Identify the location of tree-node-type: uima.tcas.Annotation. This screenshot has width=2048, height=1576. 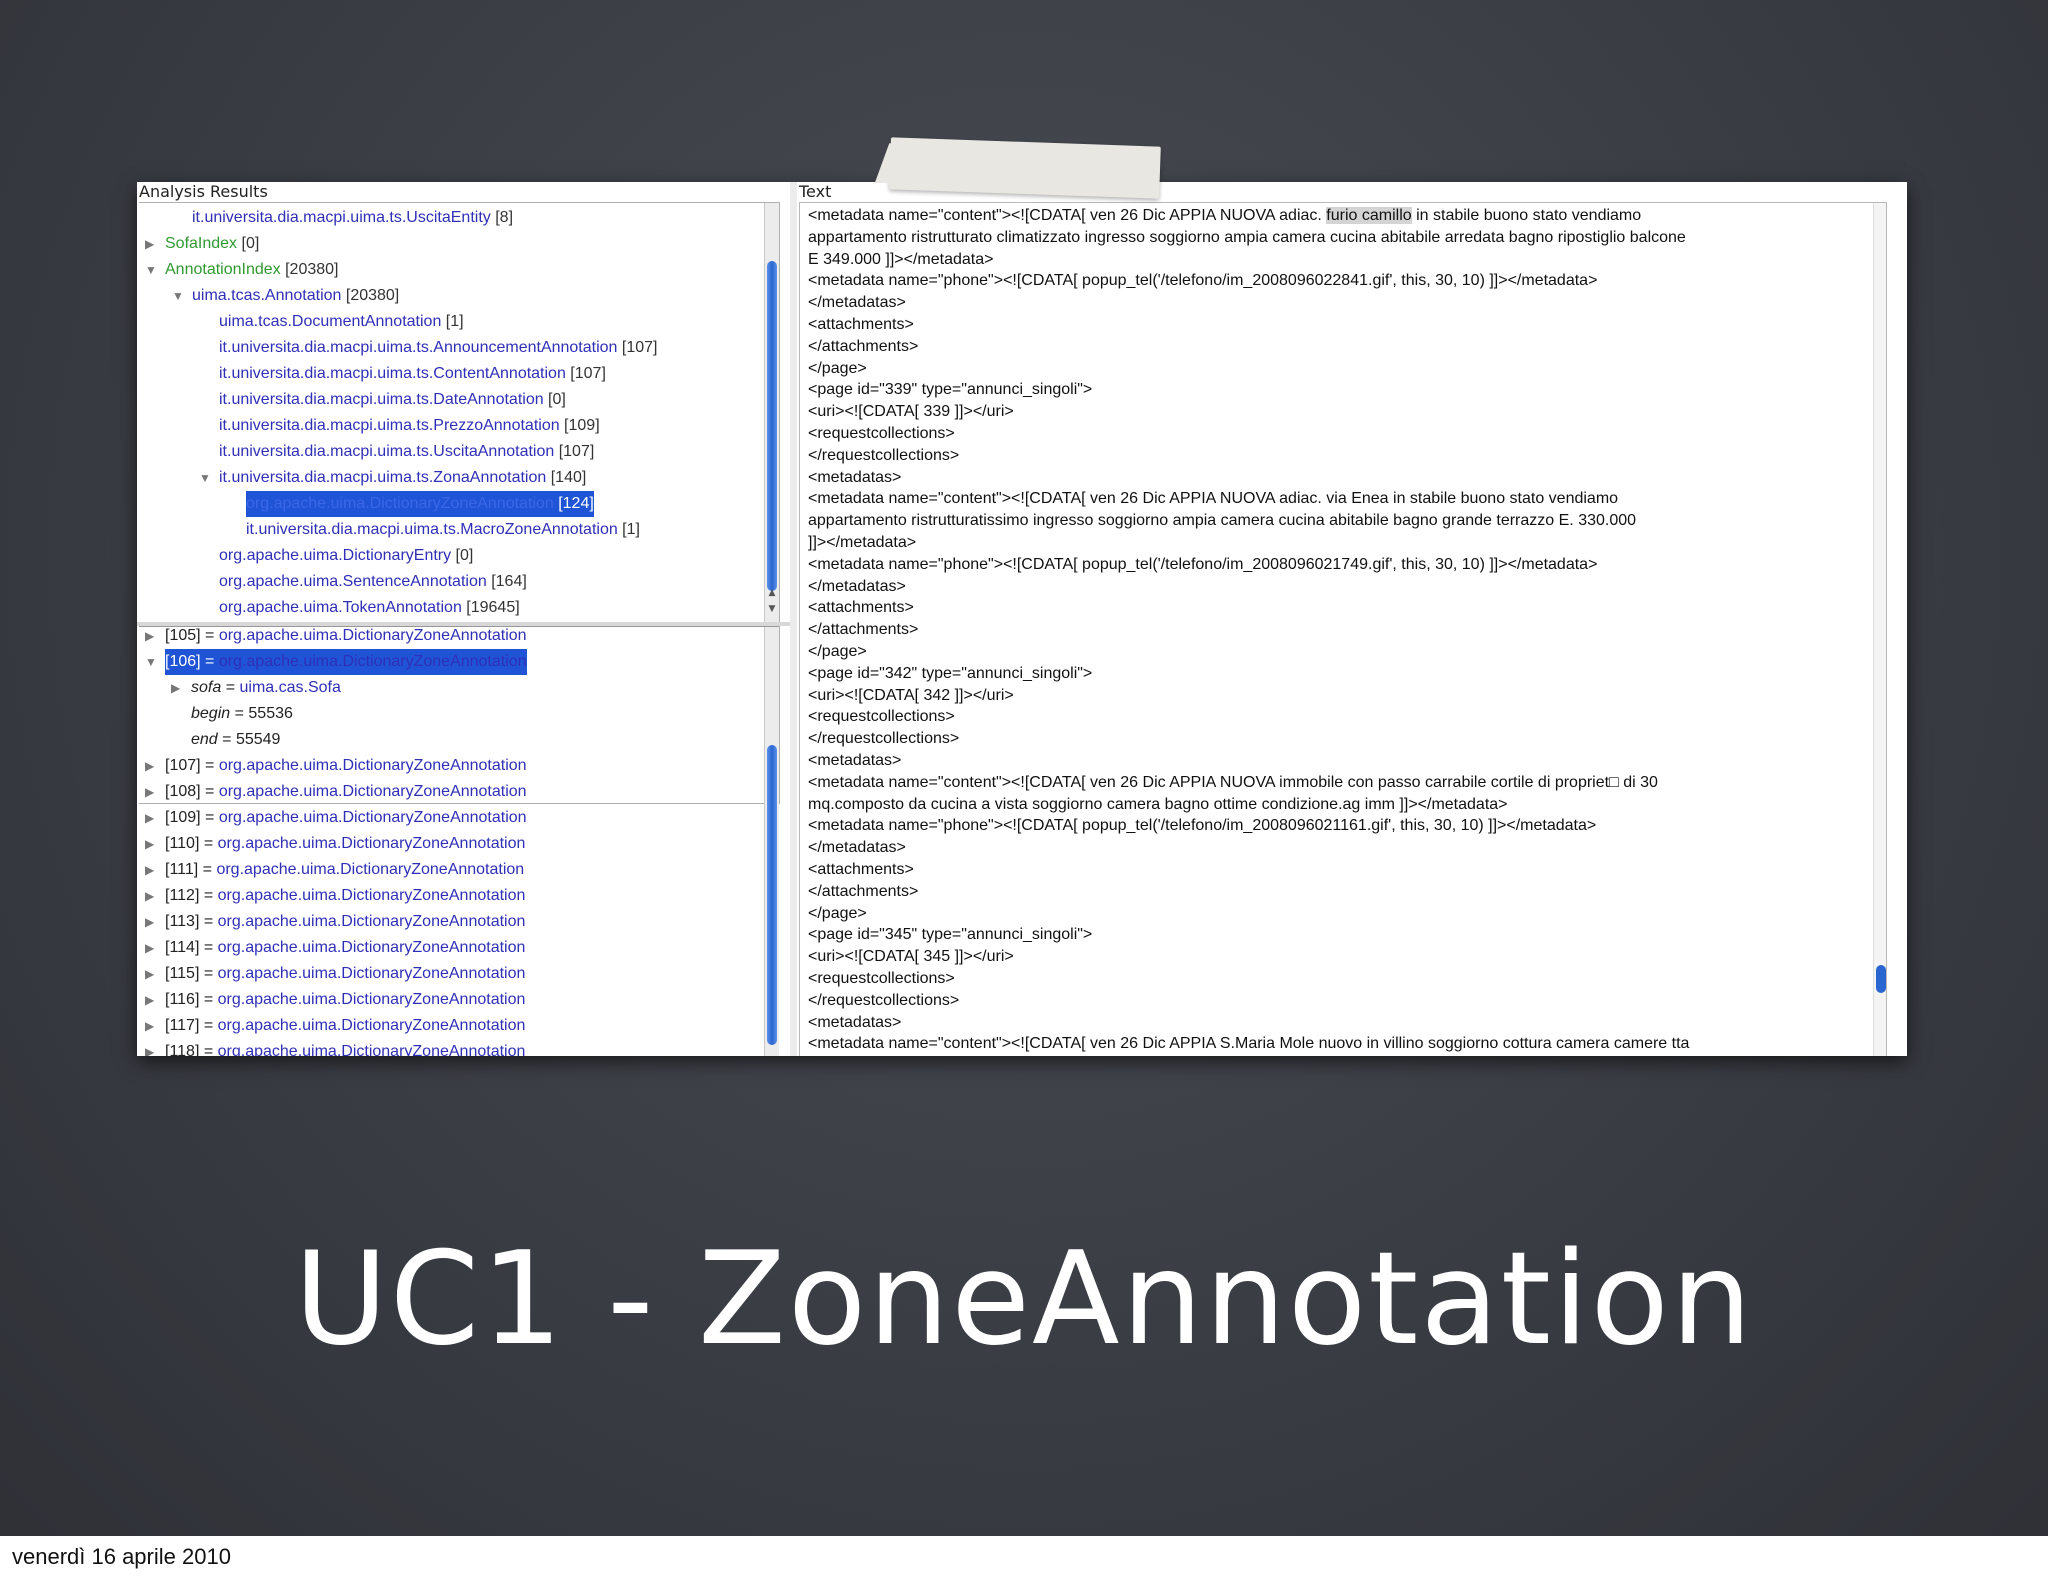
(267, 295).